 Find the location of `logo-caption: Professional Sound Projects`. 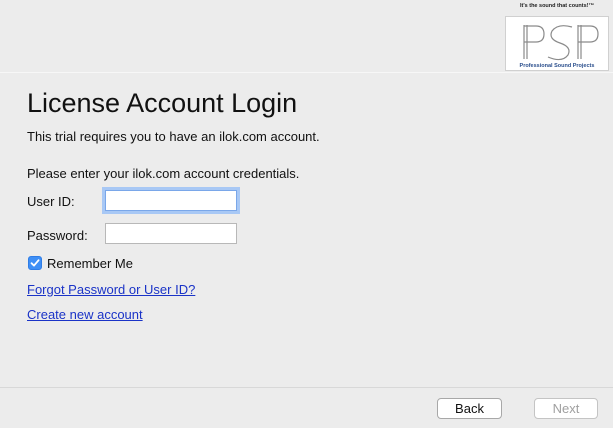

logo-caption: Professional Sound Projects is located at coordinates (557, 66).